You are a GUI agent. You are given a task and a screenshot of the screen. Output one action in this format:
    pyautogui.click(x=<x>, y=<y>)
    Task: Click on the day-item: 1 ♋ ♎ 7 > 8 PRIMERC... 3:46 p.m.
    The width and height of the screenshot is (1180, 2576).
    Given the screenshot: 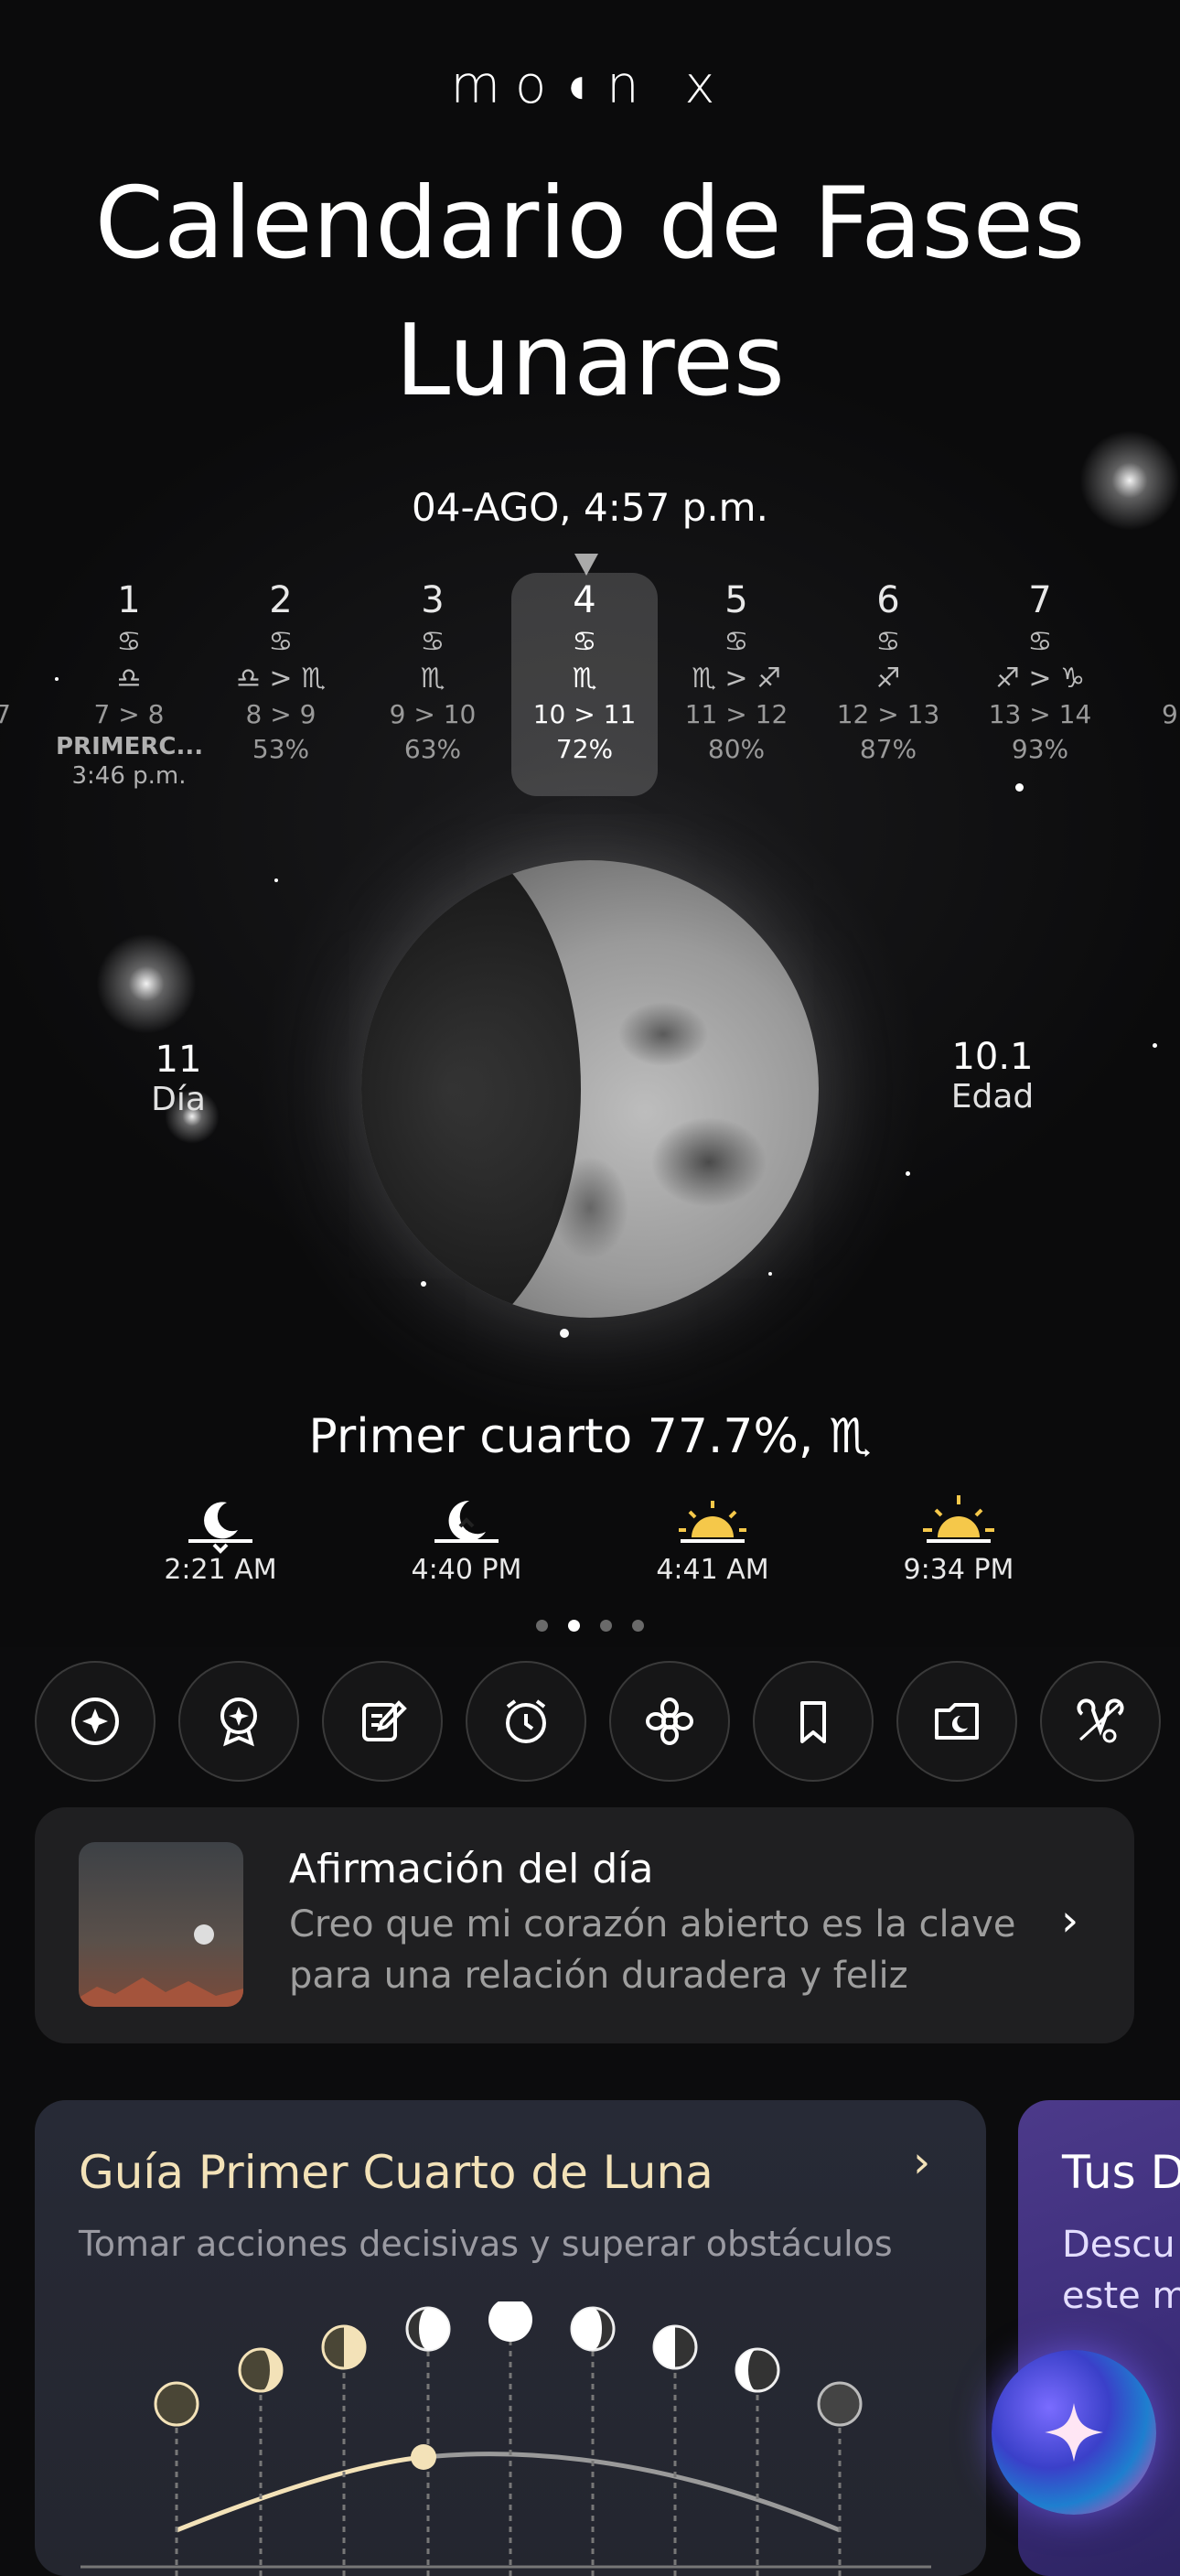 What is the action you would take?
    pyautogui.click(x=129, y=684)
    